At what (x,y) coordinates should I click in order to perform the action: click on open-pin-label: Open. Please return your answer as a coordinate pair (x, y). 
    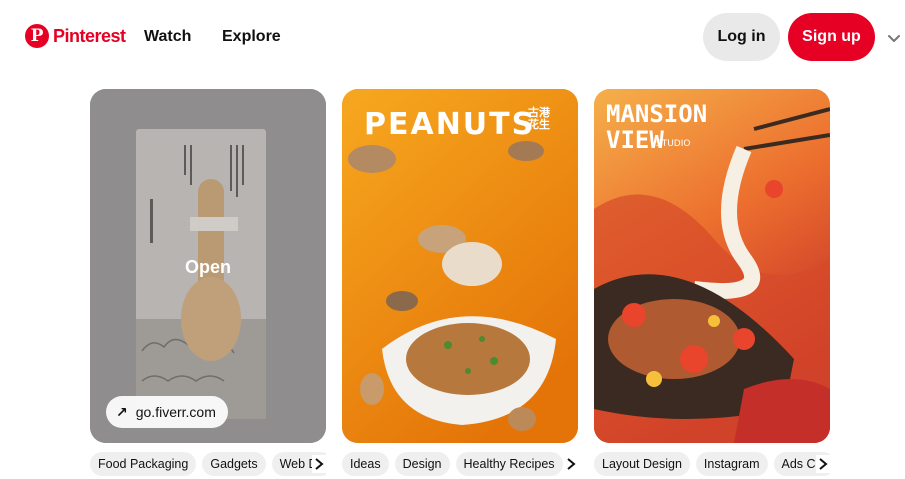
    Looking at the image, I should click on (208, 267).